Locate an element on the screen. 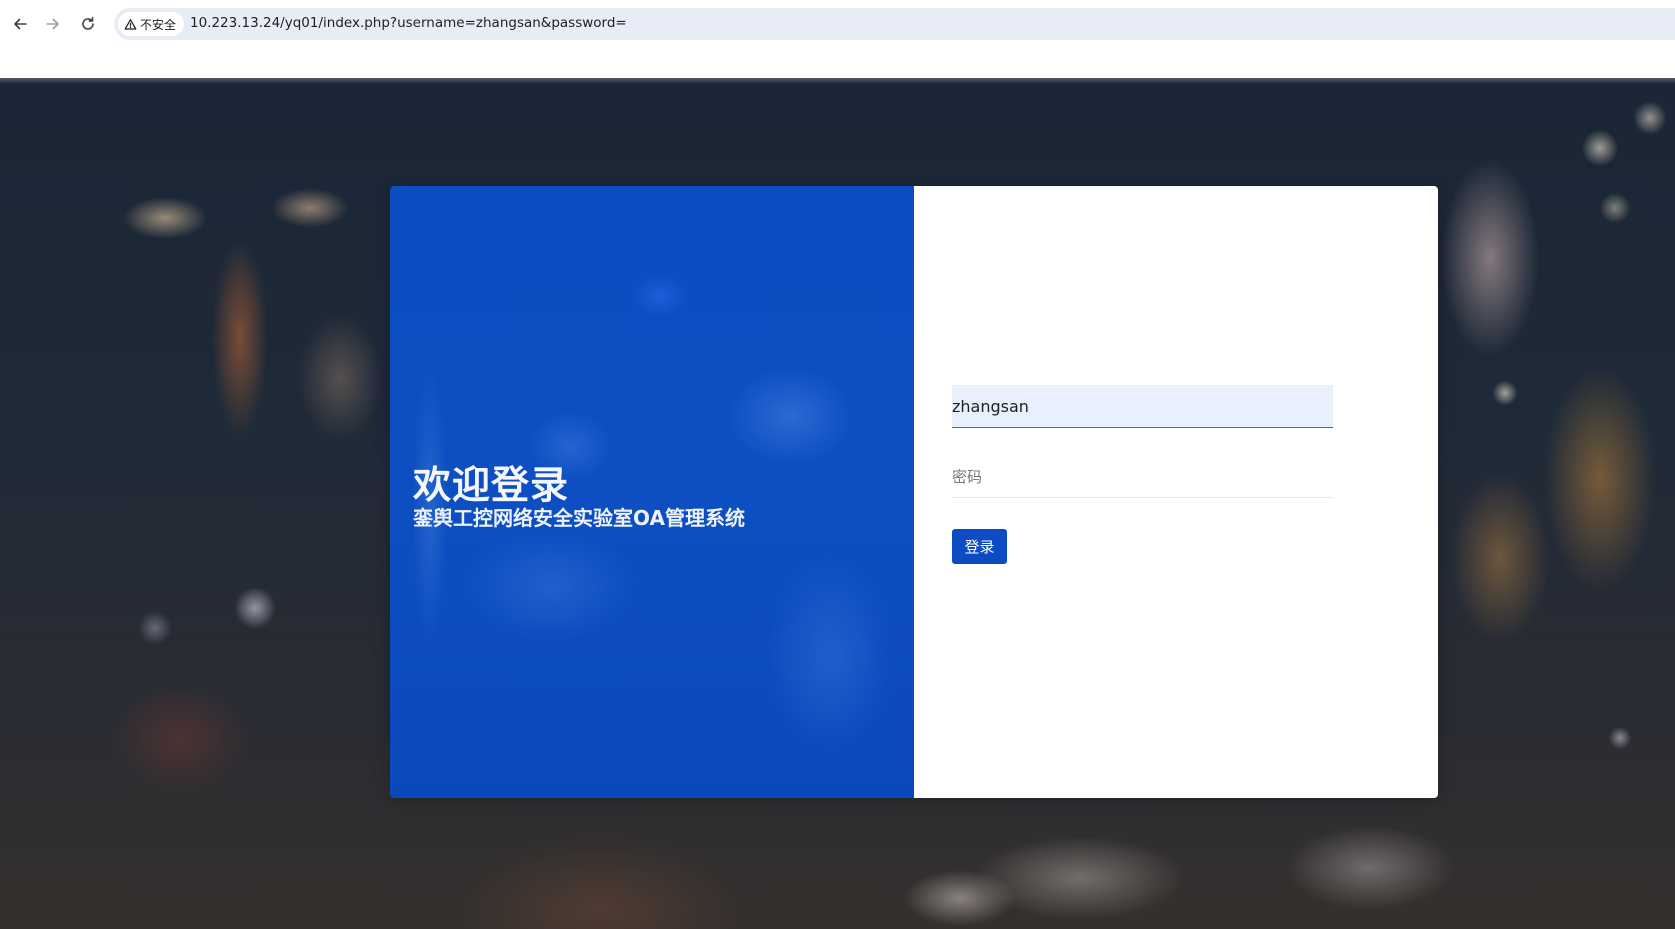  welcome-title: 欢迎登录 is located at coordinates (491, 485).